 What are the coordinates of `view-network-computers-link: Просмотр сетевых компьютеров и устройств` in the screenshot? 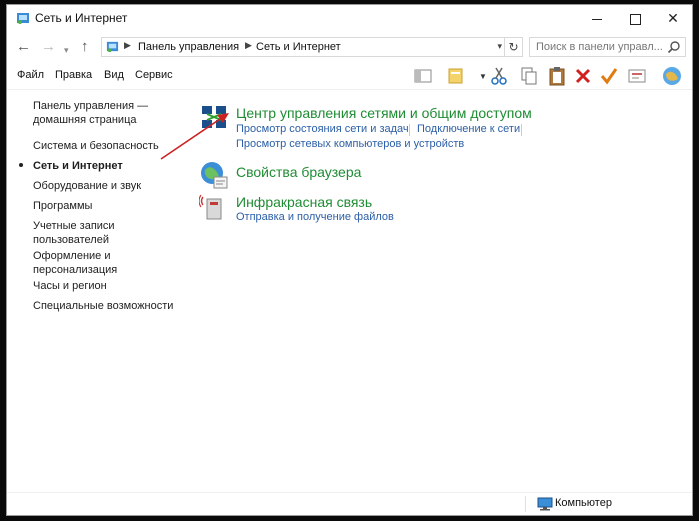 It's located at (350, 144).